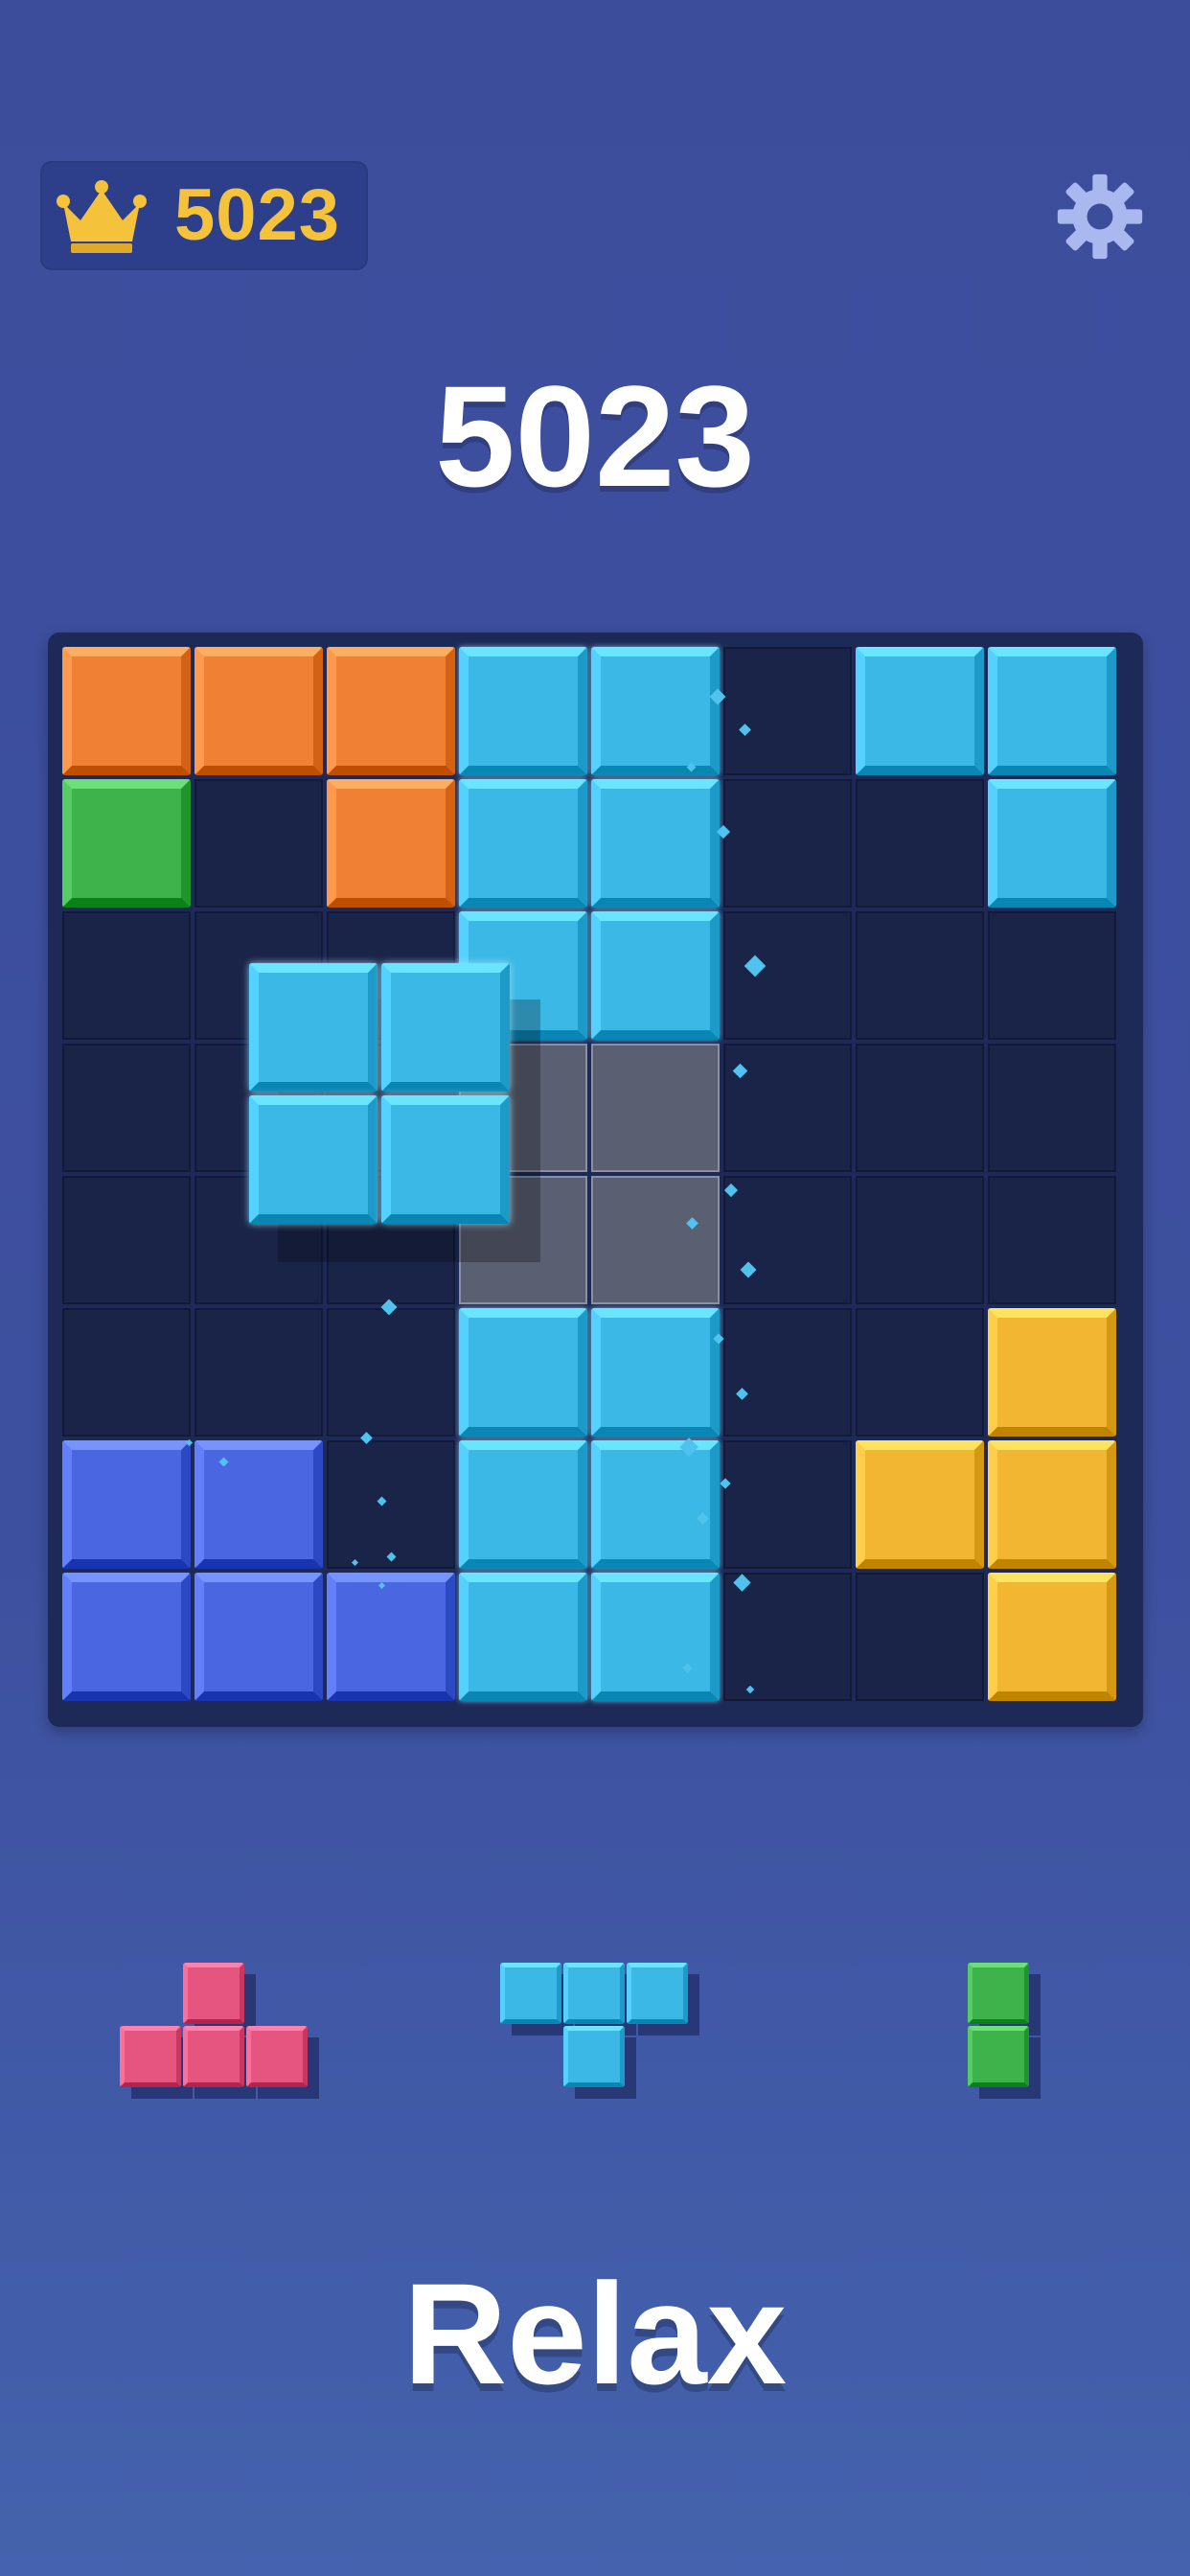  Describe the element at coordinates (1100, 217) in the screenshot. I see `gear-icon` at that location.